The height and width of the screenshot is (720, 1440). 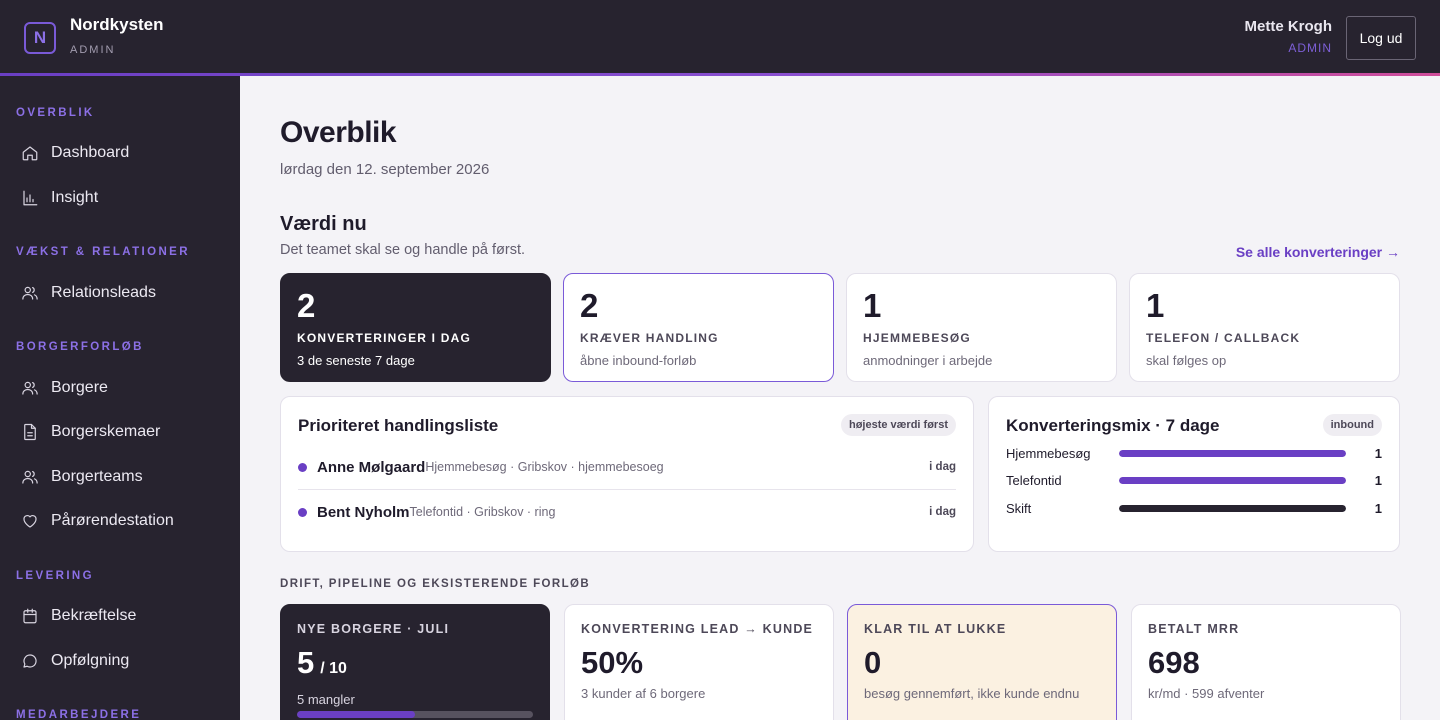 I want to click on ops-value: 0, so click(x=873, y=662).